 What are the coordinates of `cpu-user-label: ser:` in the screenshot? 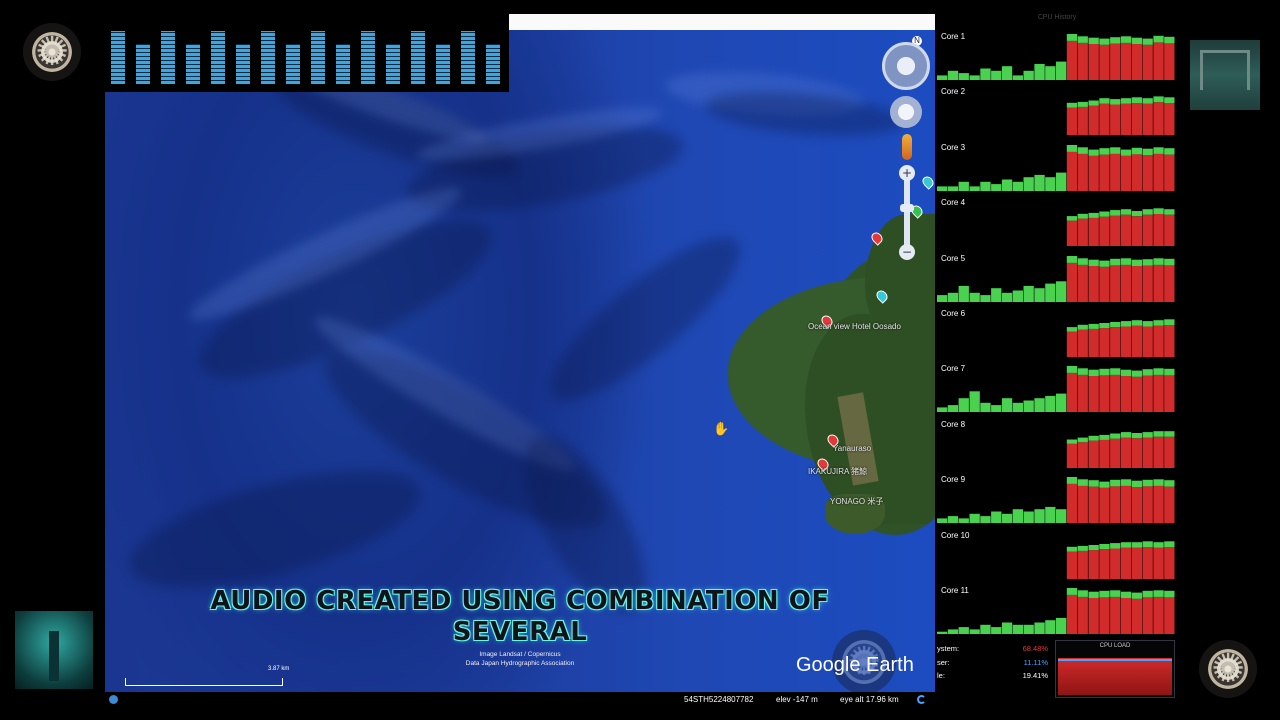 It's located at (943, 662).